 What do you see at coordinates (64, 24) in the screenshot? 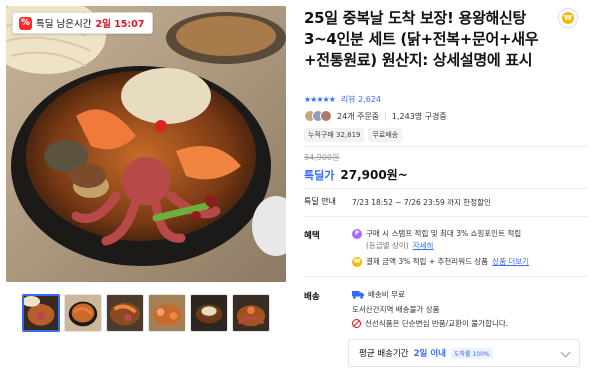
I see `deal-timer-prefix: 특딜 남은시간` at bounding box center [64, 24].